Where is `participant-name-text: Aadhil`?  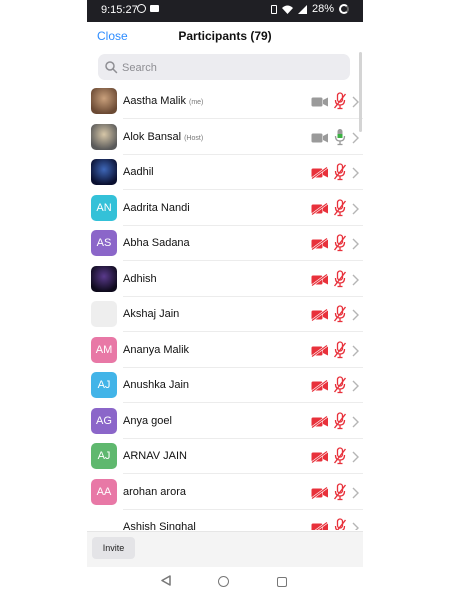
participant-name-text: Aadhil is located at coordinates (138, 172).